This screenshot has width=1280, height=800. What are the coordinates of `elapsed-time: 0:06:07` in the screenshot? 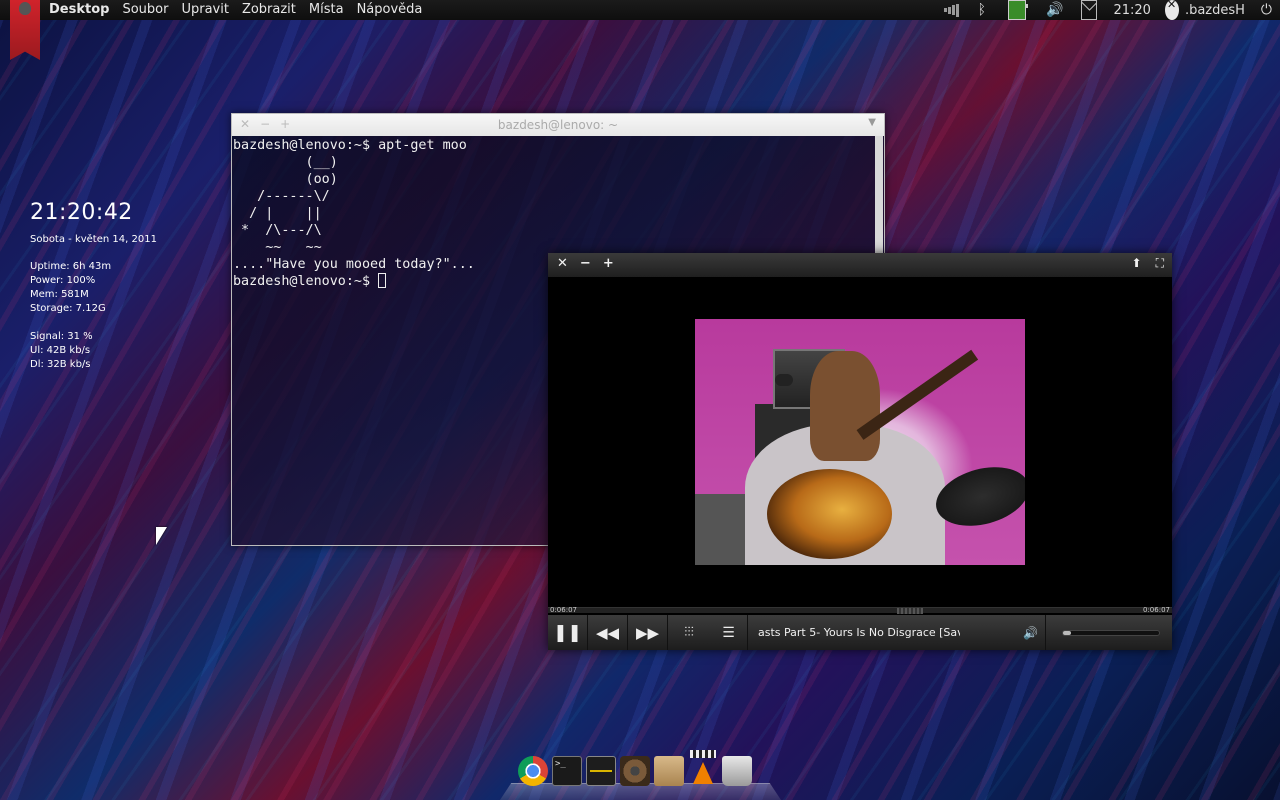 It's located at (563, 610).